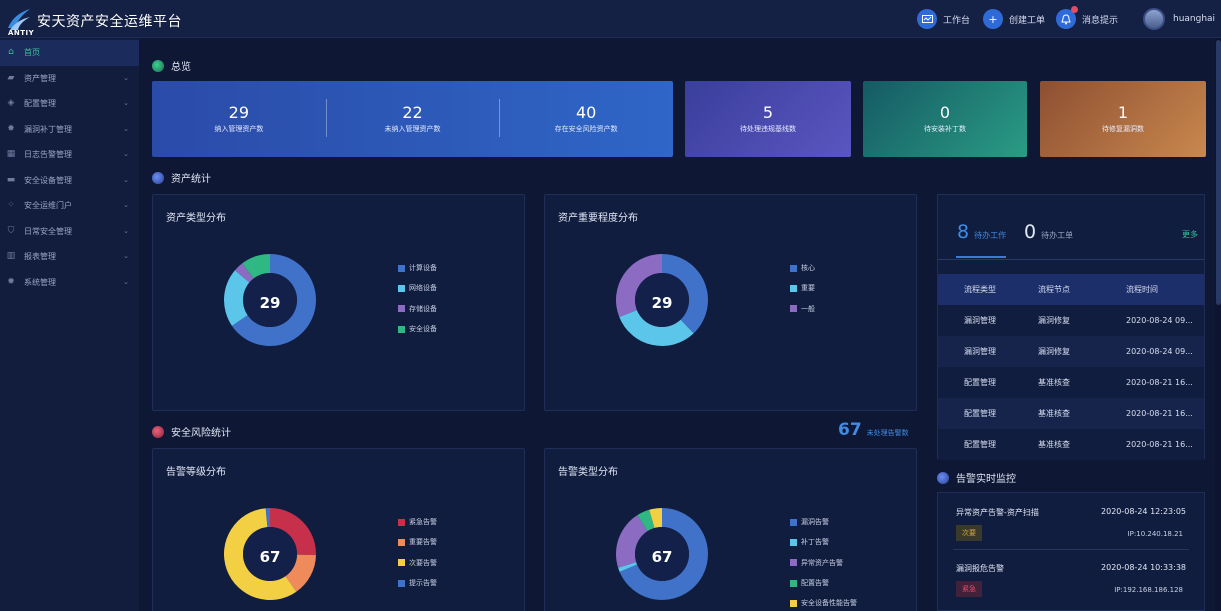 The width and height of the screenshot is (1221, 611). I want to click on sidebar-item-6: ⁘ 安全运维门户 ⌄, so click(69, 206).